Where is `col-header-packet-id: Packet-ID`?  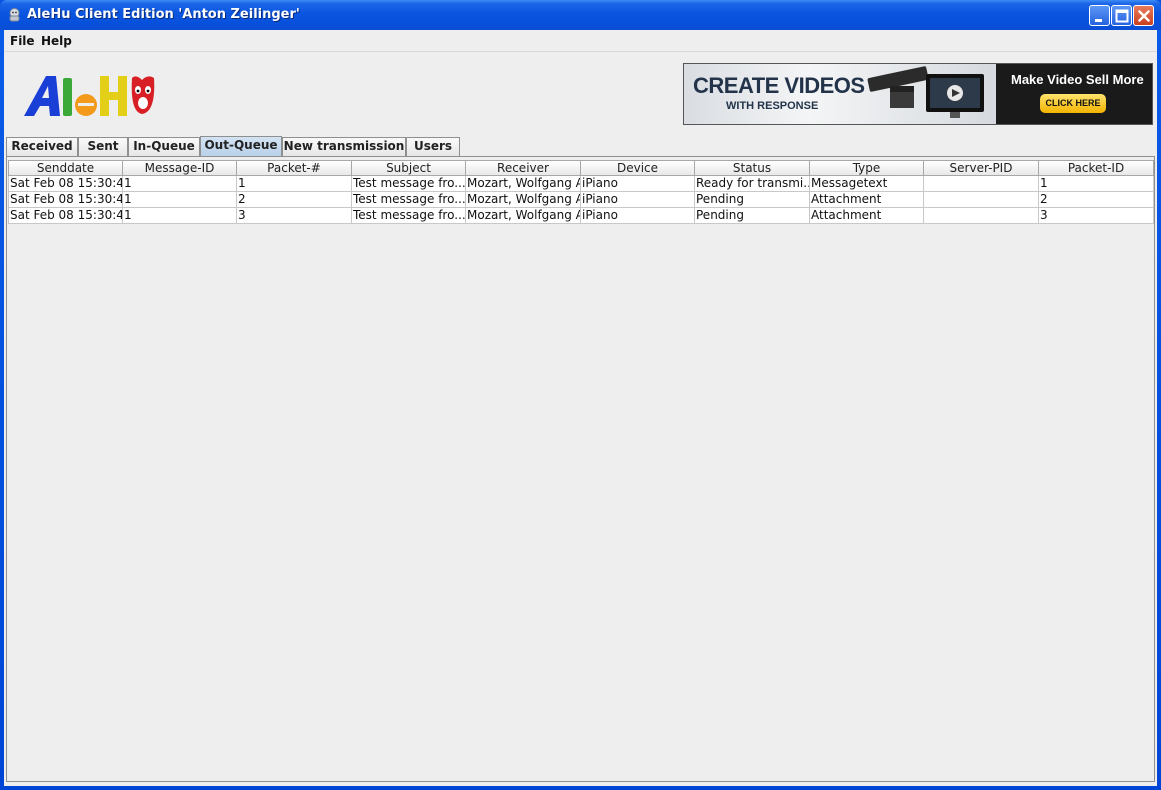
col-header-packet-id: Packet-ID is located at coordinates (1096, 168).